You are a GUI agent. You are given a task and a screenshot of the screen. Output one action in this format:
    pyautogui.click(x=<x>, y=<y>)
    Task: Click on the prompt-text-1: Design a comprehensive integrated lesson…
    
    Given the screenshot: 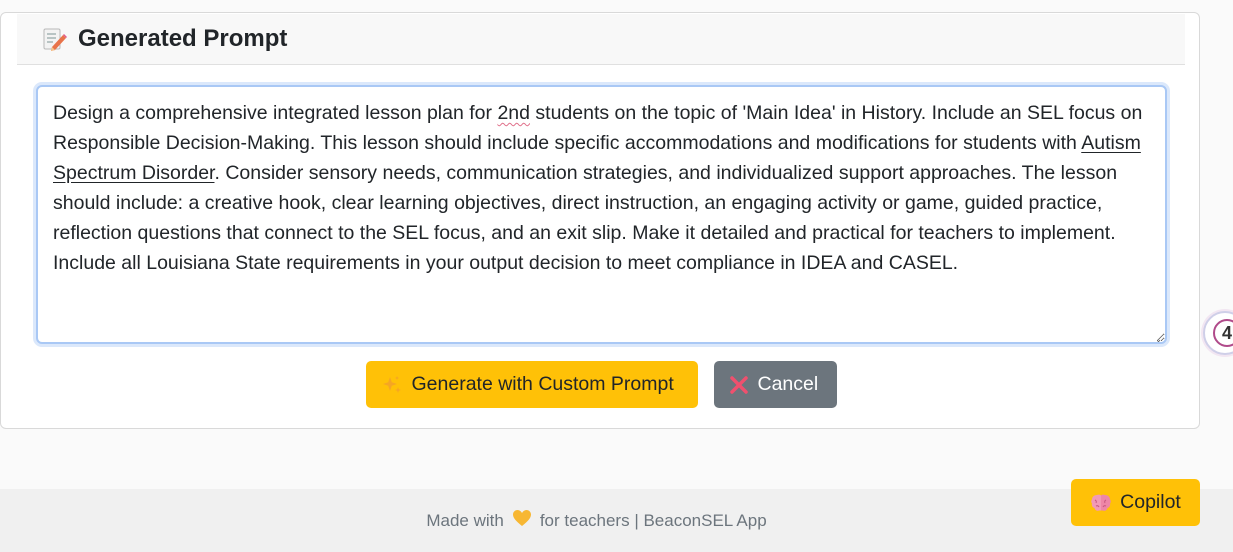 What is the action you would take?
    pyautogui.click(x=275, y=113)
    